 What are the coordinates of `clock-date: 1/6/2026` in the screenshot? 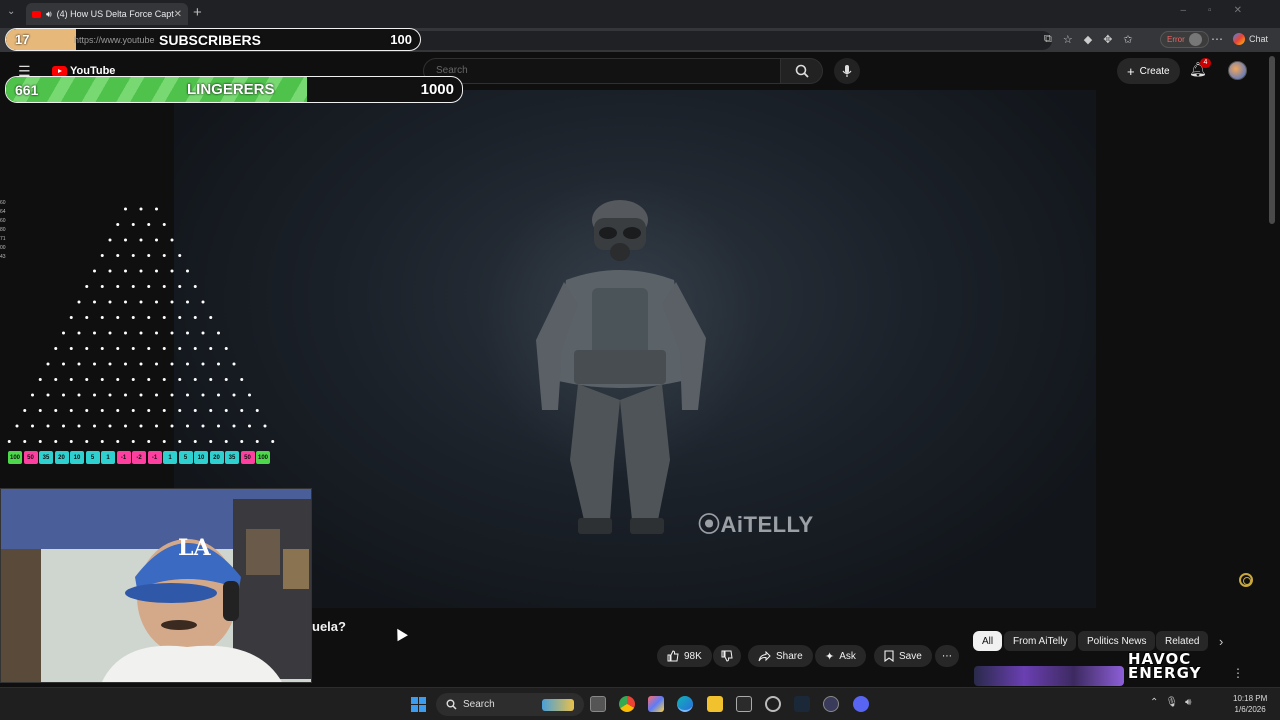 It's located at (1250, 709).